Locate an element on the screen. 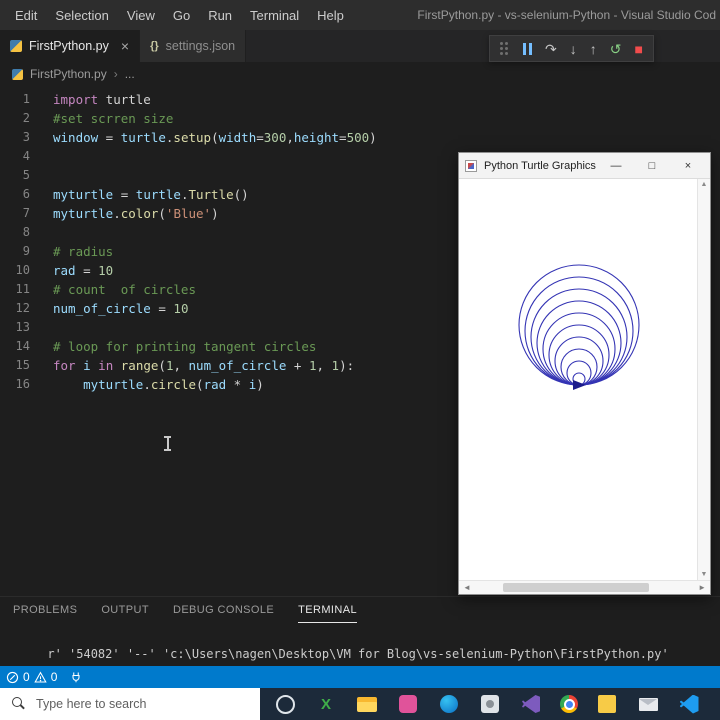 The width and height of the screenshot is (720, 720). menu-terminal: Terminal is located at coordinates (274, 15).